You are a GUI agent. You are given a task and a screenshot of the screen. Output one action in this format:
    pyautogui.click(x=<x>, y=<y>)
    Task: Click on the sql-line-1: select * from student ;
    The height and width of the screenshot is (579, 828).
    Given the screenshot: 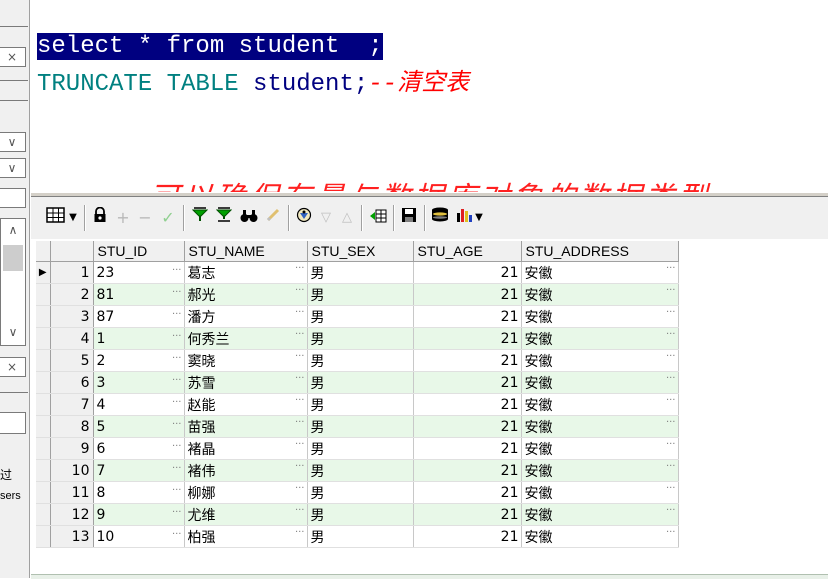 What is the action you would take?
    pyautogui.click(x=210, y=47)
    